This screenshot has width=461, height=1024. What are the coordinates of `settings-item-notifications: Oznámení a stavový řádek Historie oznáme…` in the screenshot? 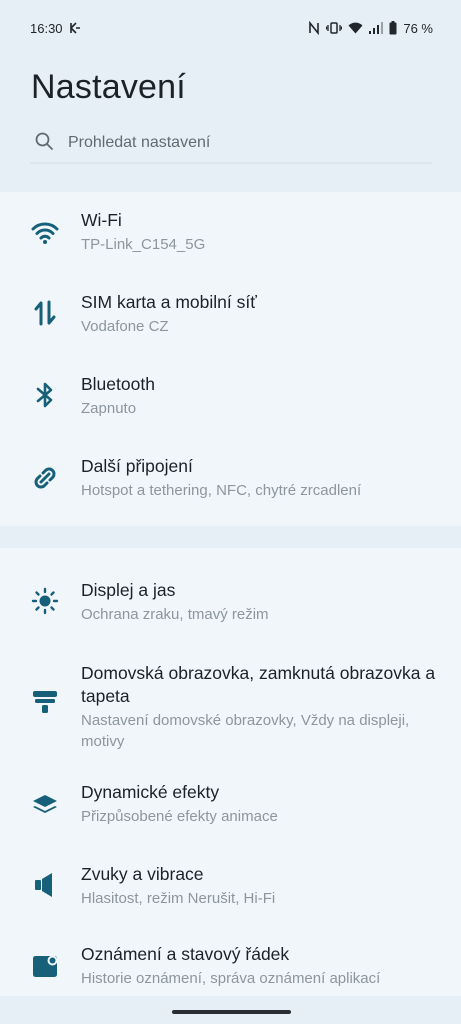 It's located at (230, 966).